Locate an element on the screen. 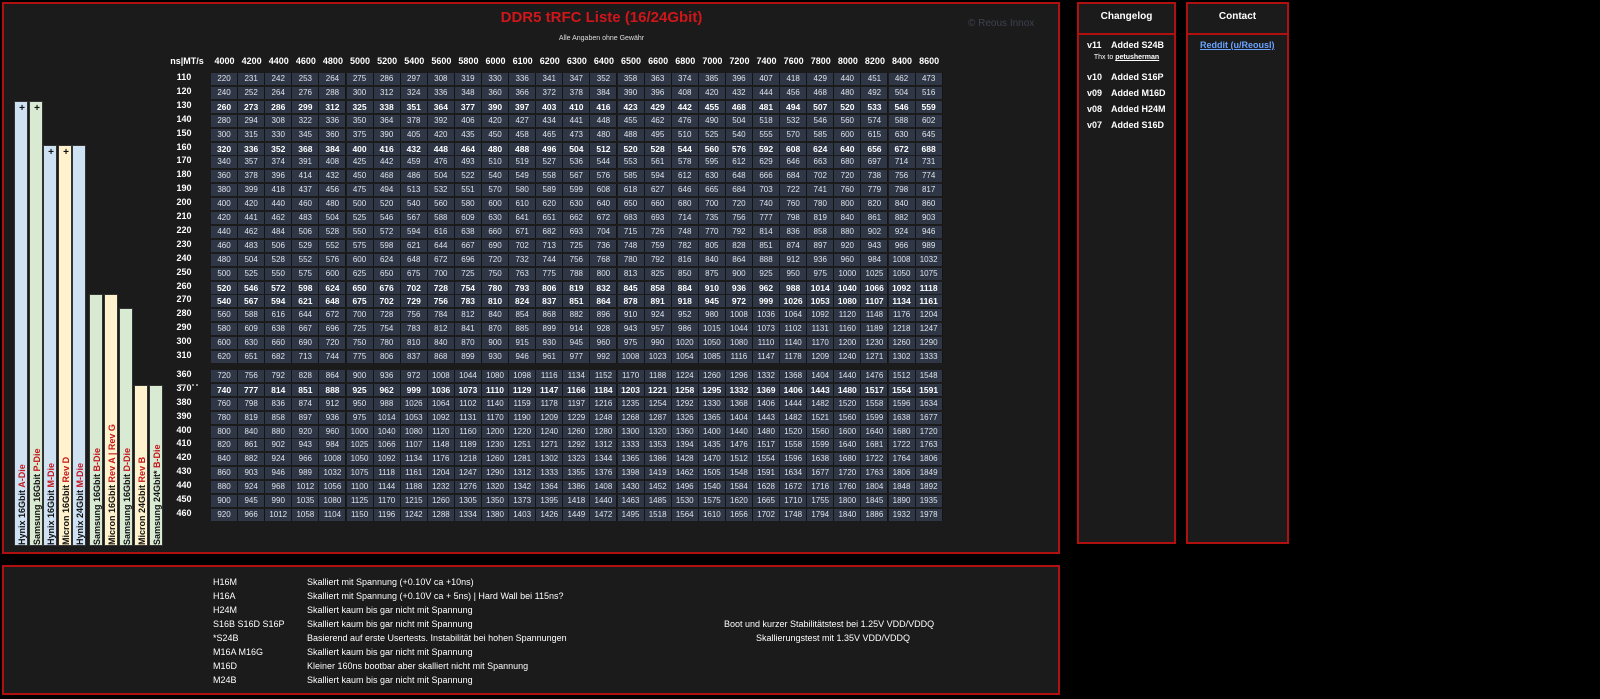 Image resolution: width=1600 pixels, height=699 pixels. table-cell: 1480 is located at coordinates (848, 389).